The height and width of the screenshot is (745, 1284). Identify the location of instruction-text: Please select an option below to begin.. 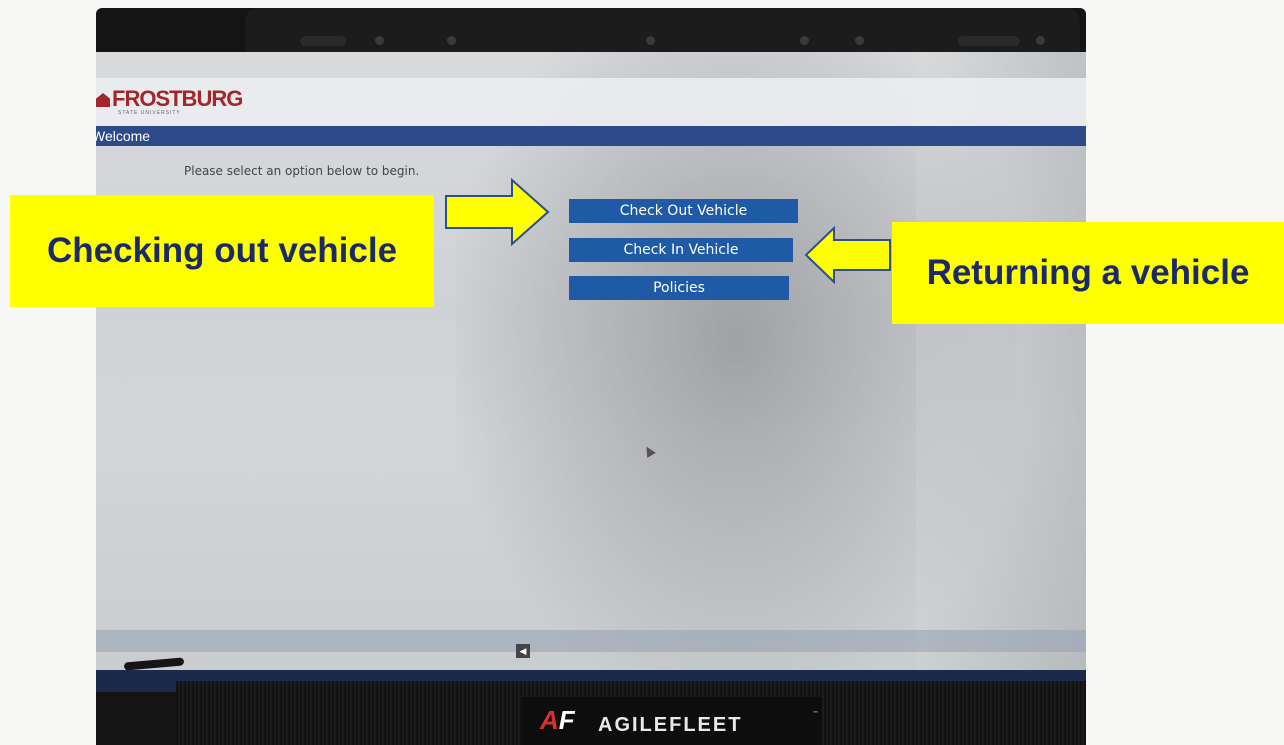
(302, 171).